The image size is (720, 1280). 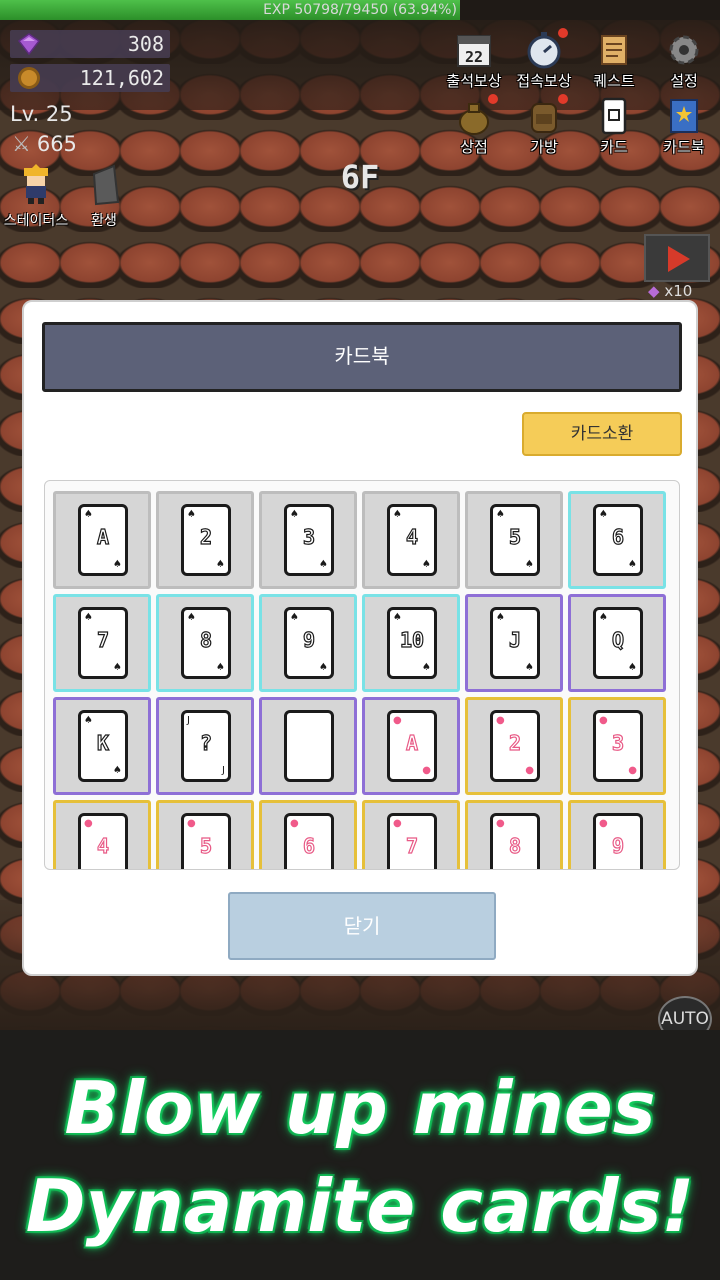 What do you see at coordinates (102, 540) in the screenshot?
I see `card-slot: ♠ ♠ A` at bounding box center [102, 540].